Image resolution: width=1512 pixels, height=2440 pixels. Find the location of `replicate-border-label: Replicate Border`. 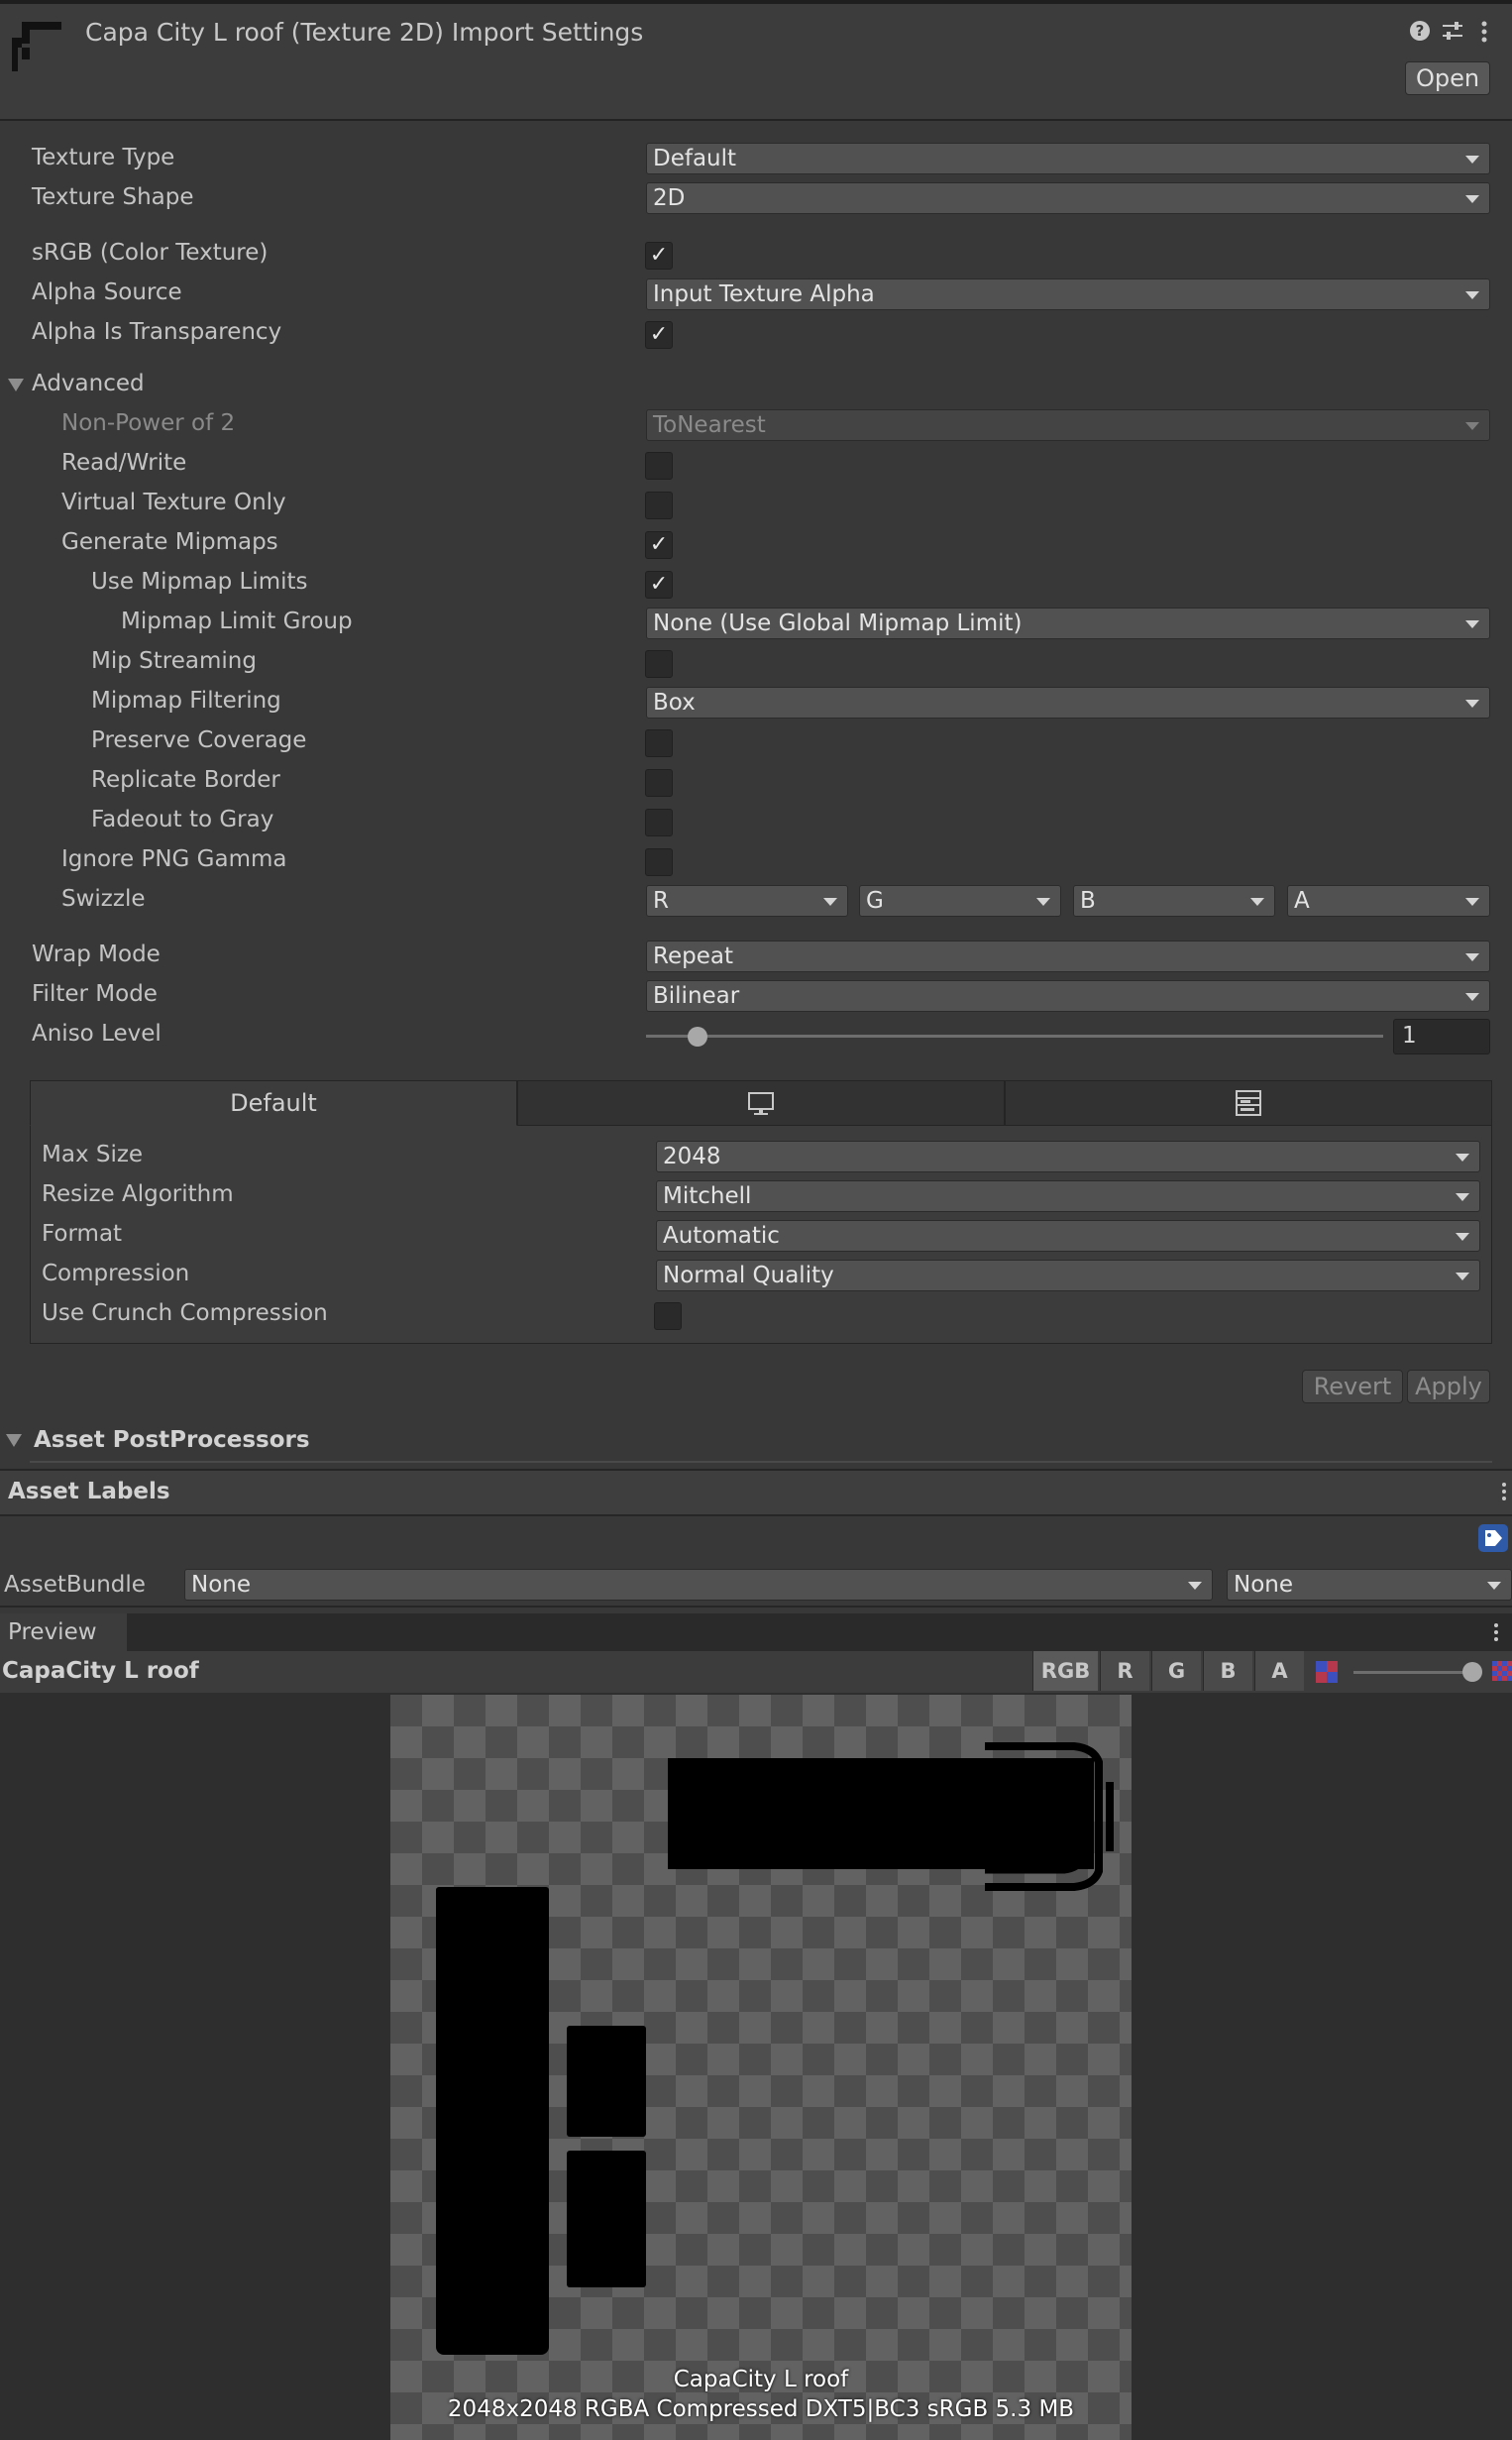

replicate-border-label: Replicate Border is located at coordinates (186, 780).